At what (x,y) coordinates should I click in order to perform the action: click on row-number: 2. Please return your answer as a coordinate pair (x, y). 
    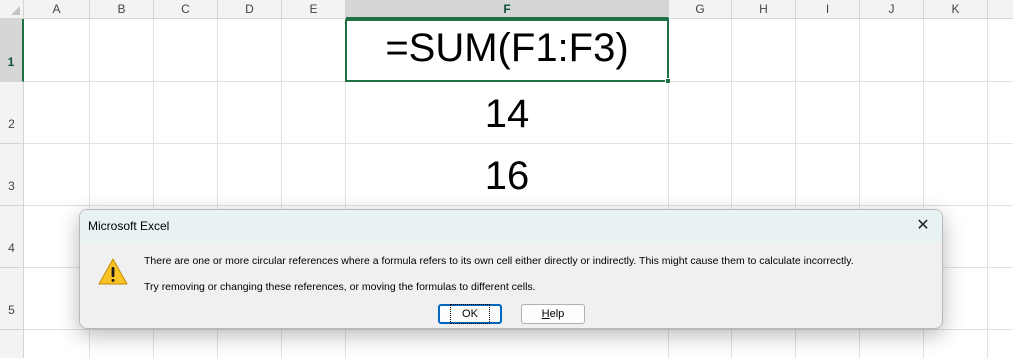
    Looking at the image, I should click on (11, 124).